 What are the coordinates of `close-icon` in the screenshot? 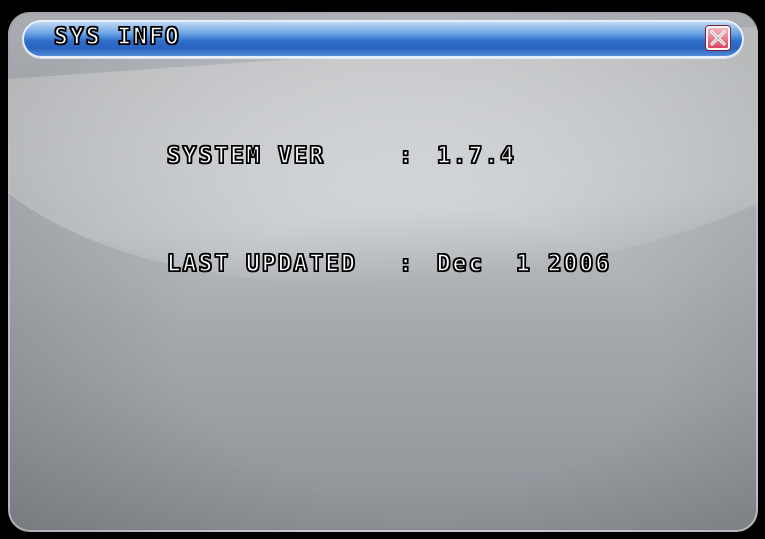 It's located at (718, 38).